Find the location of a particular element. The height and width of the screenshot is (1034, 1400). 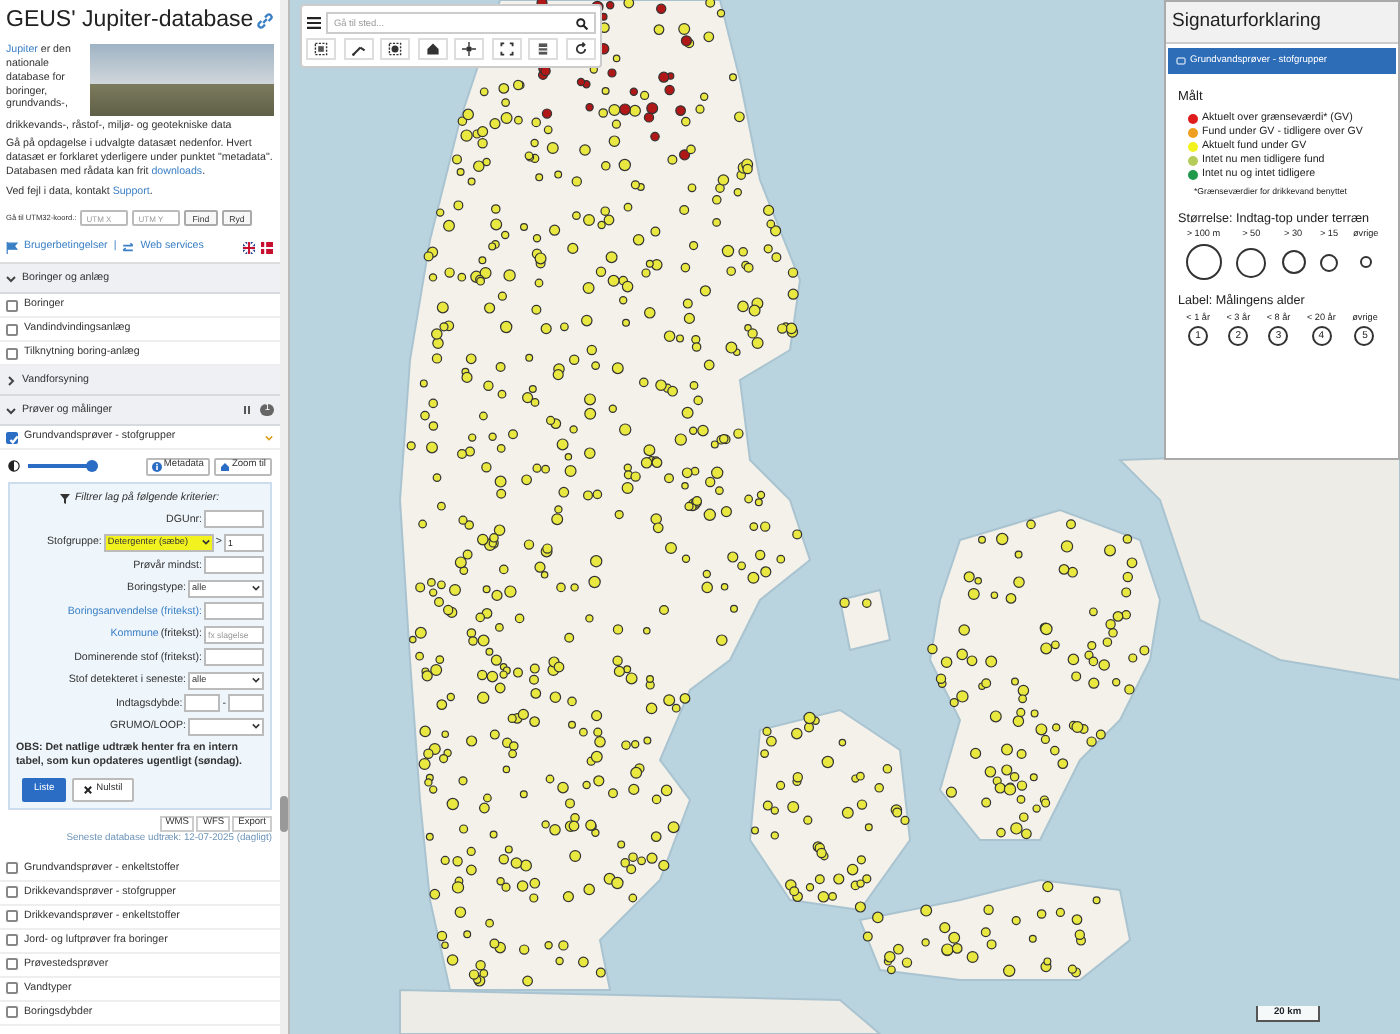

layers-icon is located at coordinates (1181, 61).